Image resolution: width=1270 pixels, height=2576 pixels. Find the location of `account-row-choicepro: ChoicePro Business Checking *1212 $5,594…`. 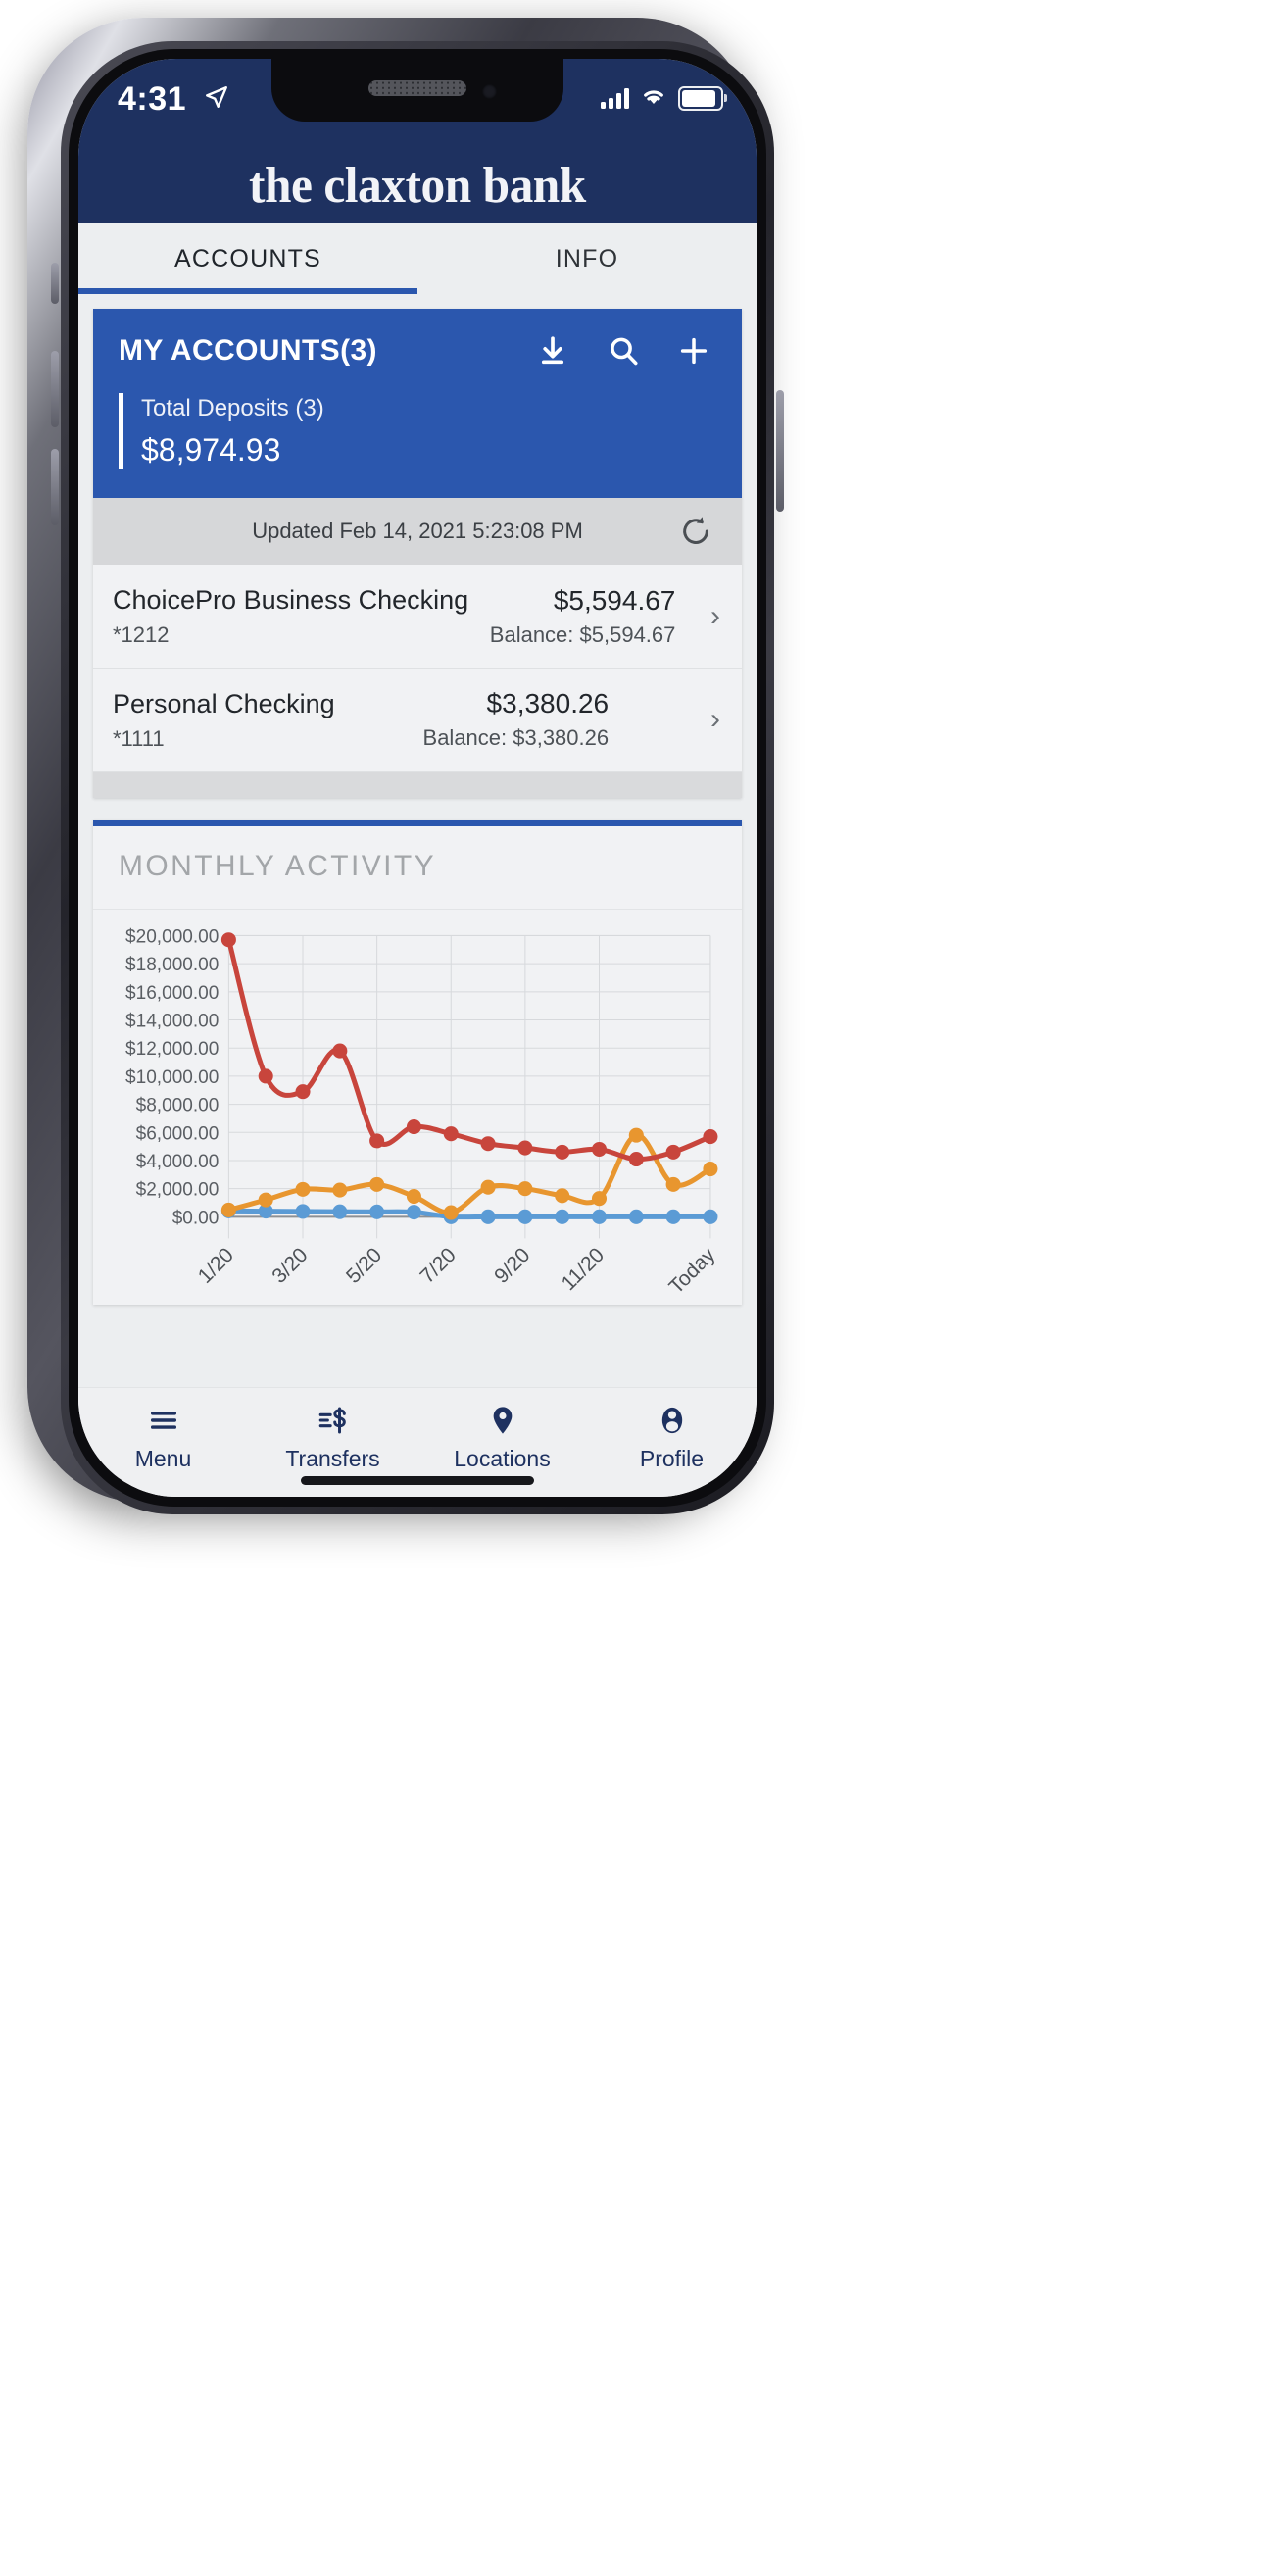

account-row-choicepro: ChoicePro Business Checking *1212 $5,594… is located at coordinates (418, 617).